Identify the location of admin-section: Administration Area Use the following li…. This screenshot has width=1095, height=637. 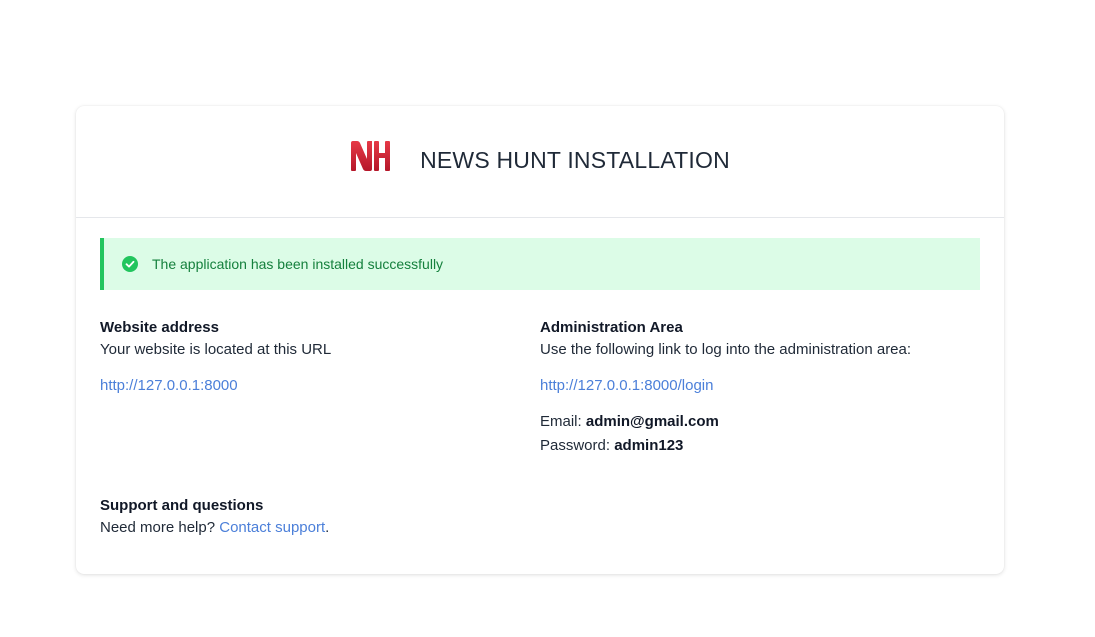
(760, 388).